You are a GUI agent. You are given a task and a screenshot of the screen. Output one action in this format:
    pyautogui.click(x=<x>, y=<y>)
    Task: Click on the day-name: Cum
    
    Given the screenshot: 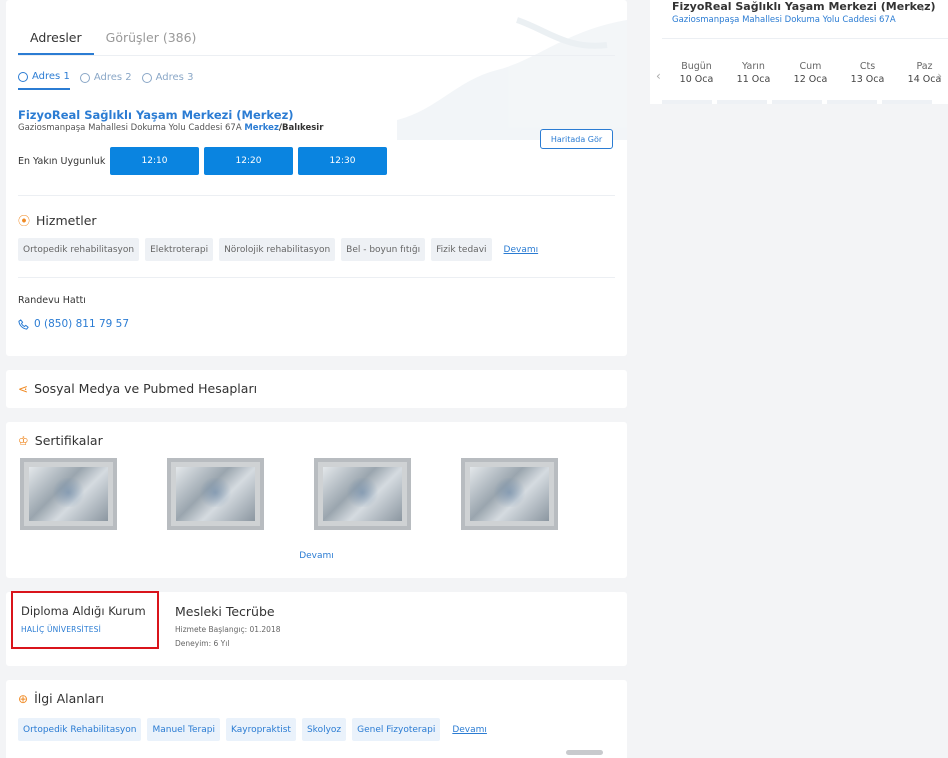 What is the action you would take?
    pyautogui.click(x=810, y=66)
    